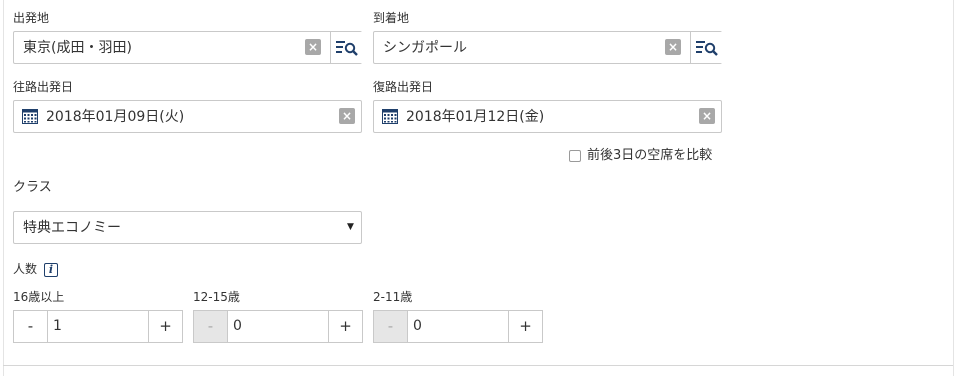 The width and height of the screenshot is (957, 376). I want to click on origin-field: 東京(成田・羽田) ×, so click(187, 47).